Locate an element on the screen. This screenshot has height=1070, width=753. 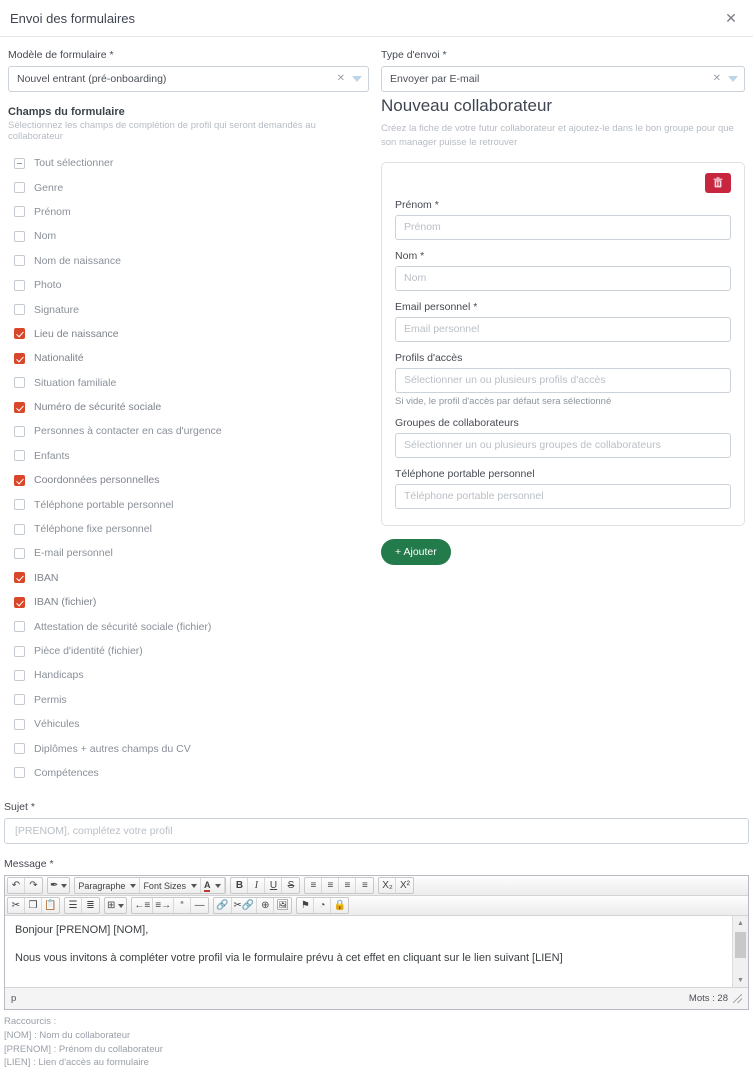
form-field-checkbox-row: Numéro de sécurité sociale is located at coordinates (188, 407).